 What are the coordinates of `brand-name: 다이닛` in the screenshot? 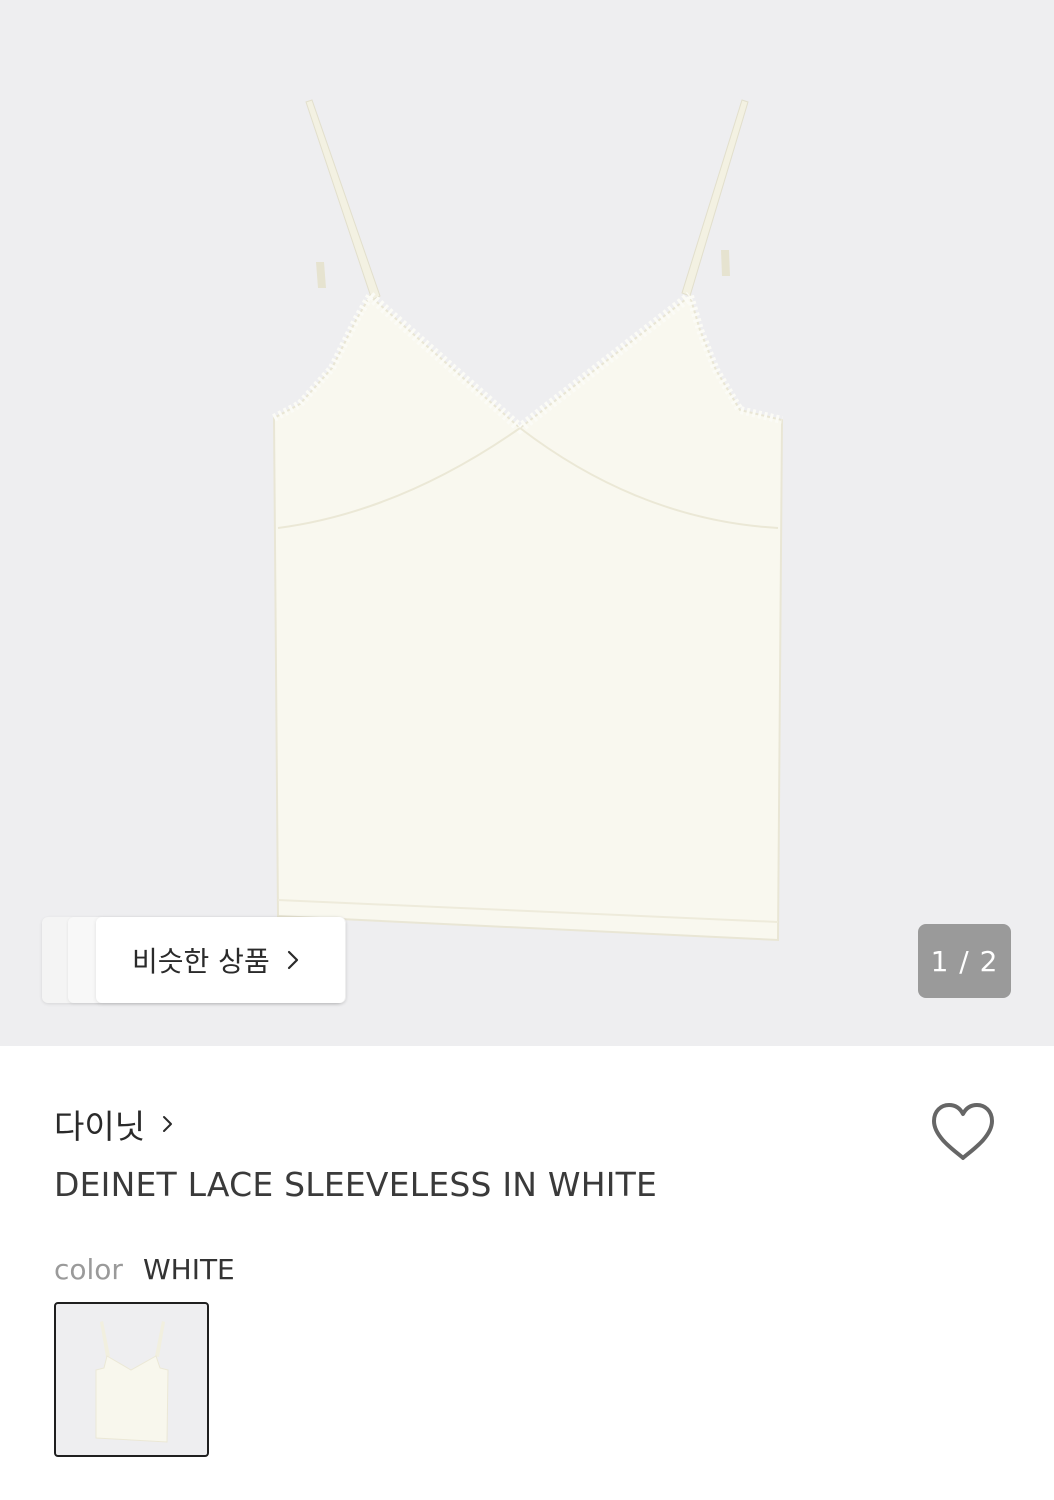 It's located at (100, 1126).